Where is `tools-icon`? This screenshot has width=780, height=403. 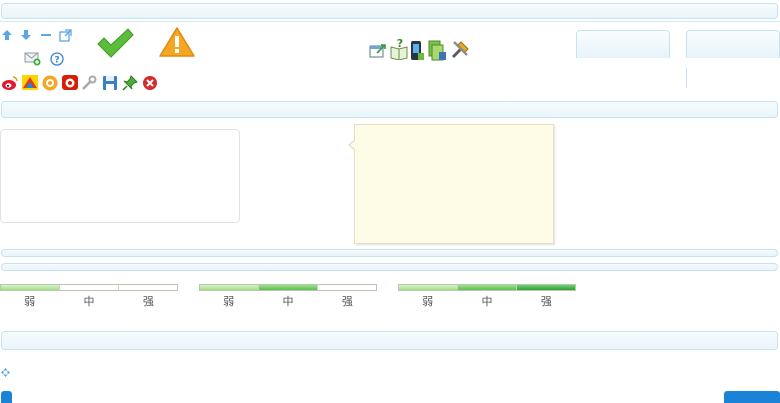 tools-icon is located at coordinates (460, 49).